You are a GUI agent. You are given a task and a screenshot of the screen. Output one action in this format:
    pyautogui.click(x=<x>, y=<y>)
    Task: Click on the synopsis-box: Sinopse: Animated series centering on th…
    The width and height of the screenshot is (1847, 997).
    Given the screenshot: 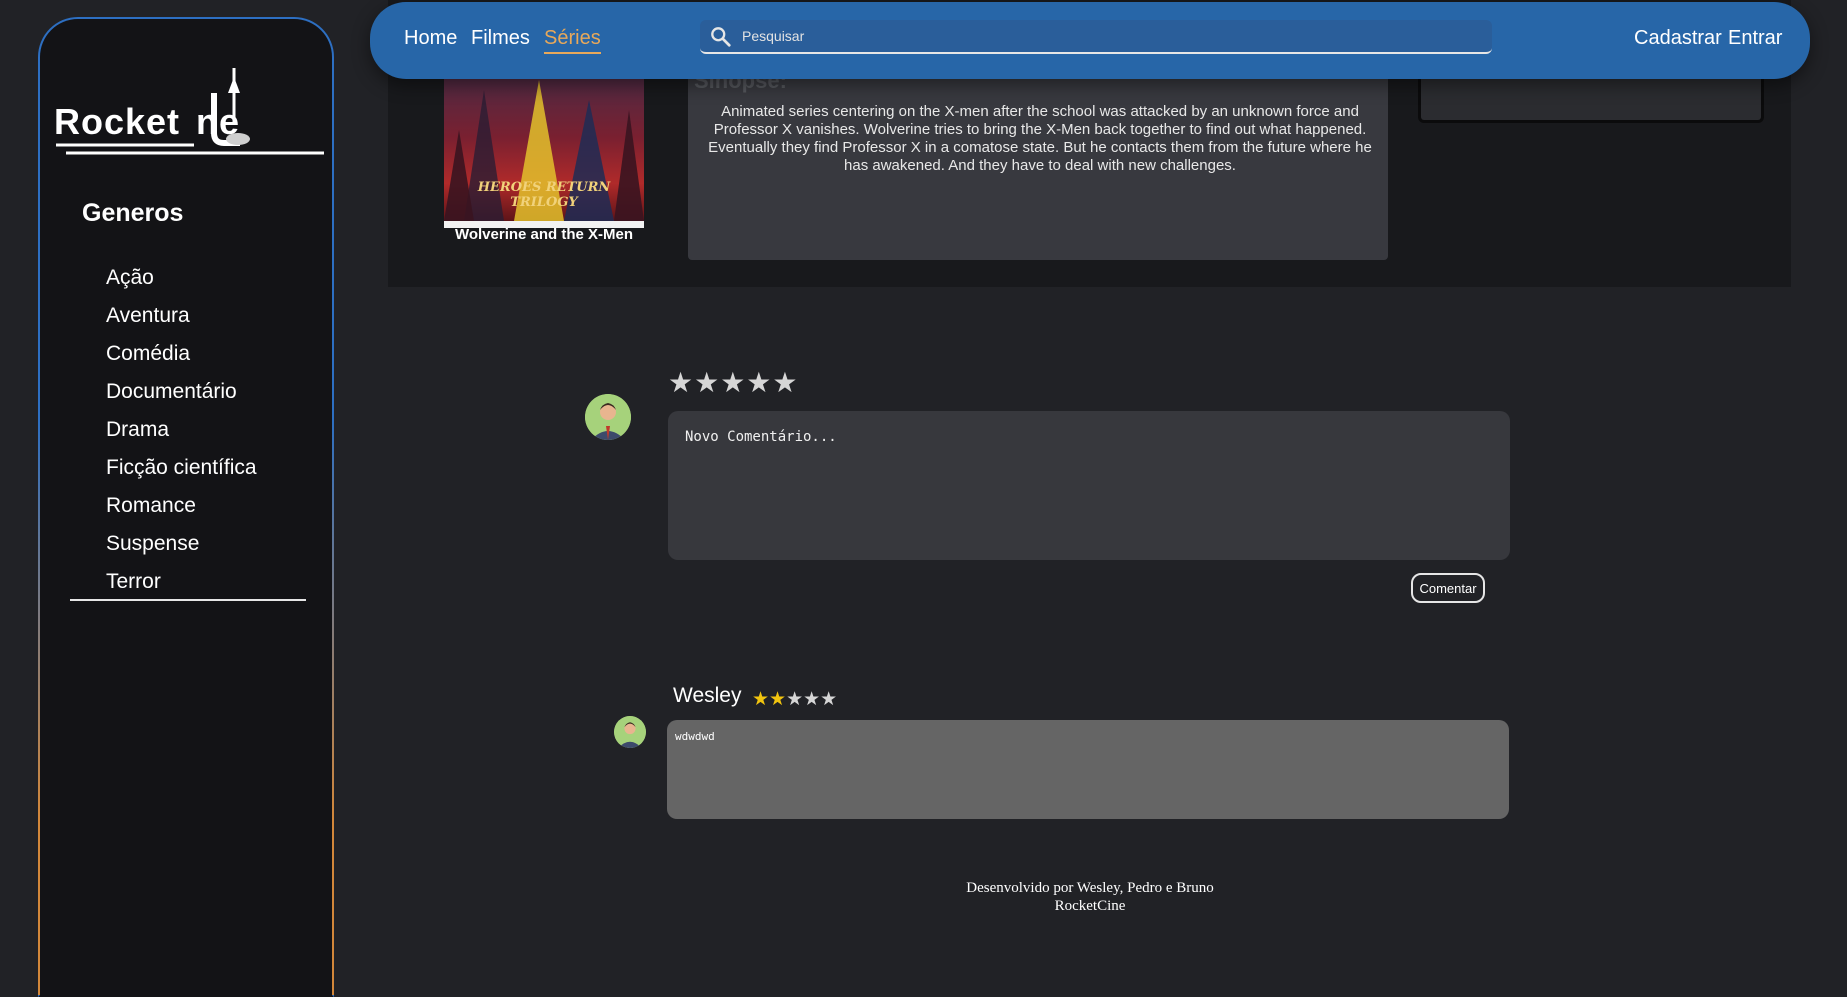 What is the action you would take?
    pyautogui.click(x=1038, y=160)
    